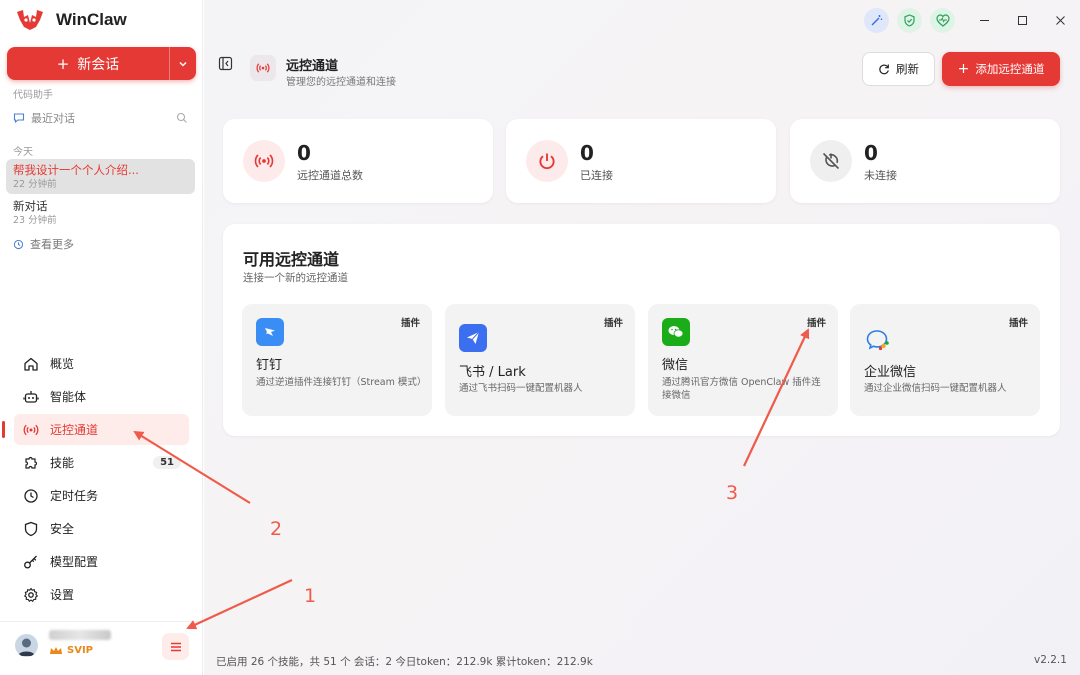  Describe the element at coordinates (642, 20) in the screenshot. I see `title-bar` at that location.